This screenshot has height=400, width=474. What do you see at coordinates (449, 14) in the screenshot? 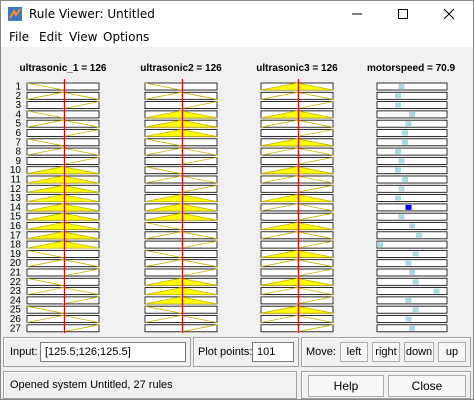
I see `close-window-button` at bounding box center [449, 14].